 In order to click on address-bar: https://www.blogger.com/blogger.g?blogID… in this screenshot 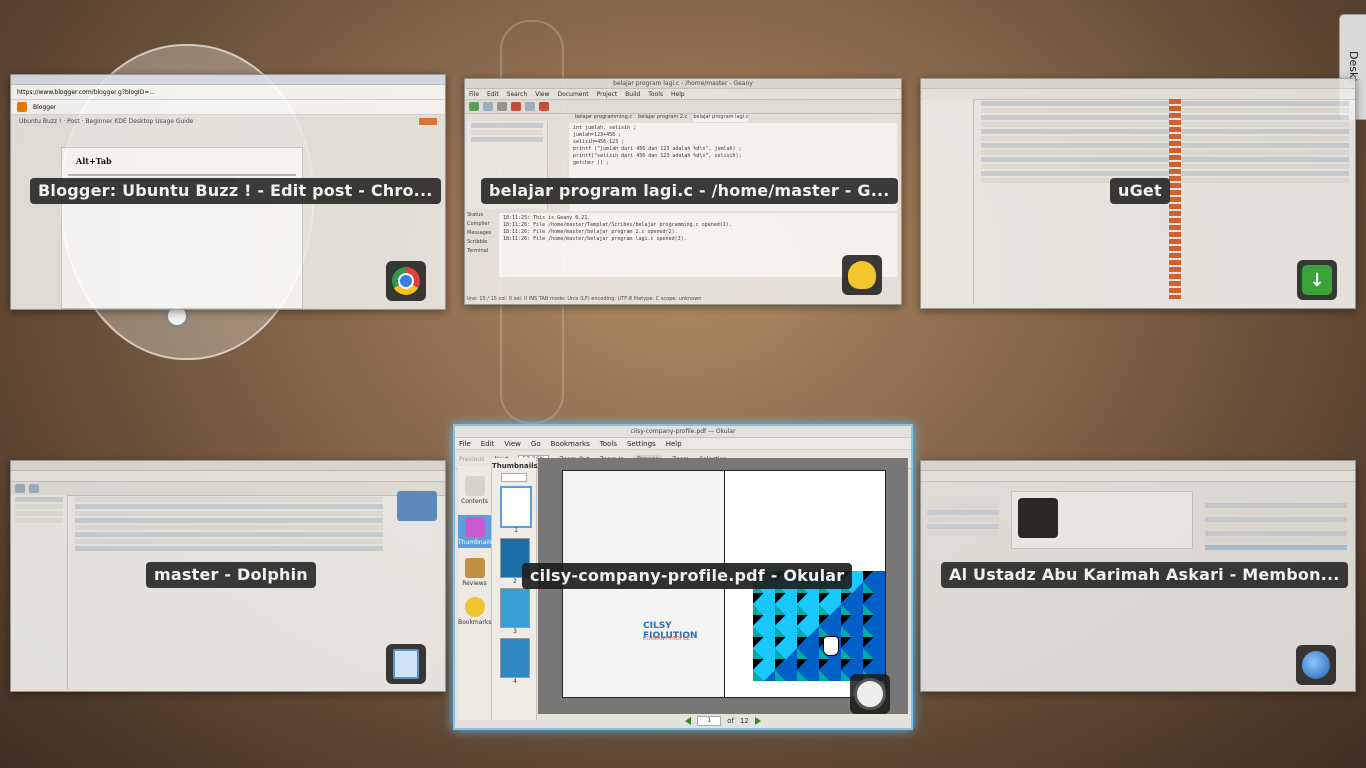, I will do `click(228, 92)`.